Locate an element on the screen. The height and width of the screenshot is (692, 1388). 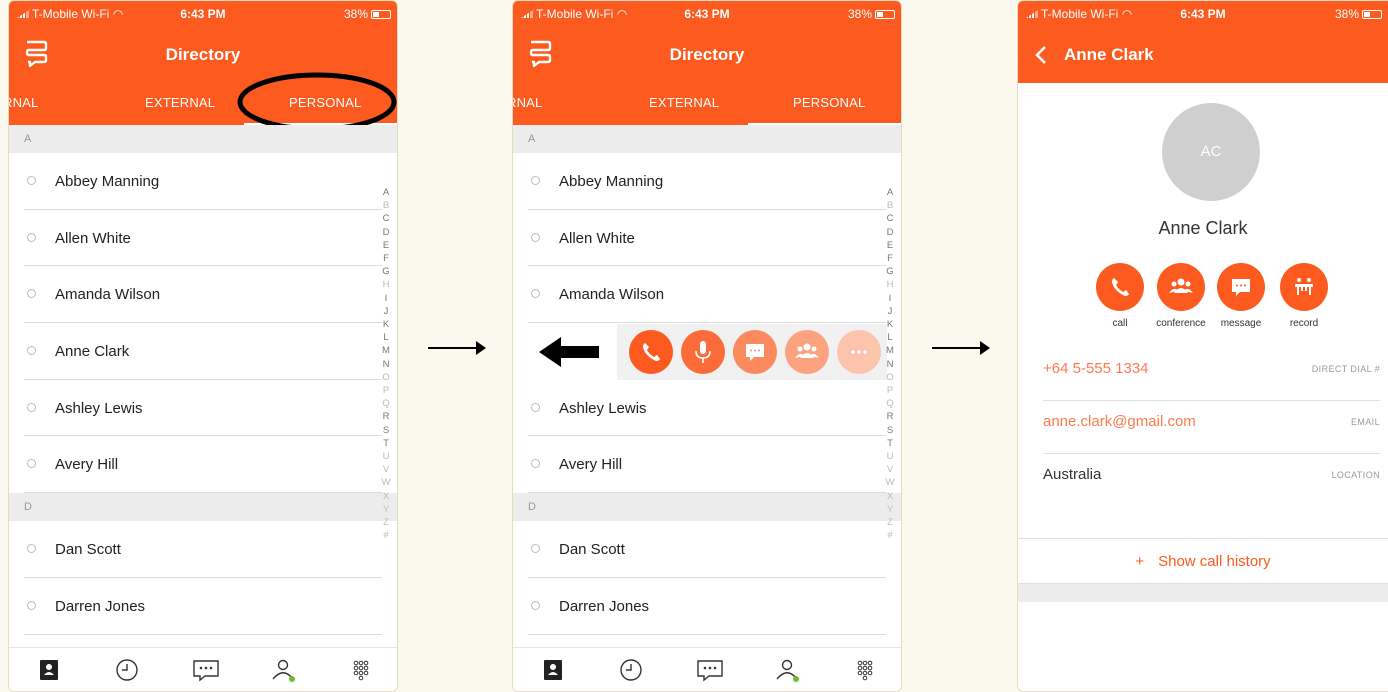
call-icon is located at coordinates (651, 352).